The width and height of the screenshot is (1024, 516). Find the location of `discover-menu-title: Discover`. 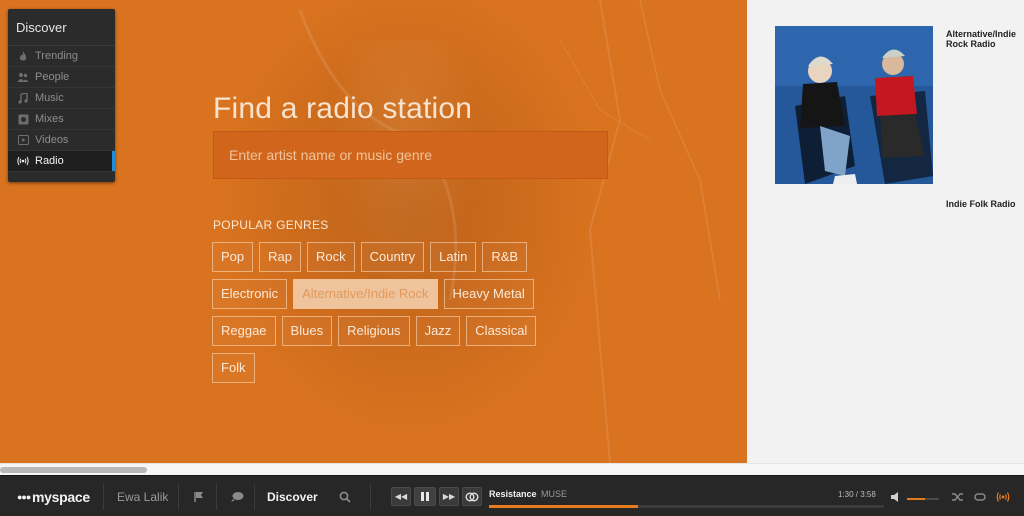

discover-menu-title: Discover is located at coordinates (61, 27).